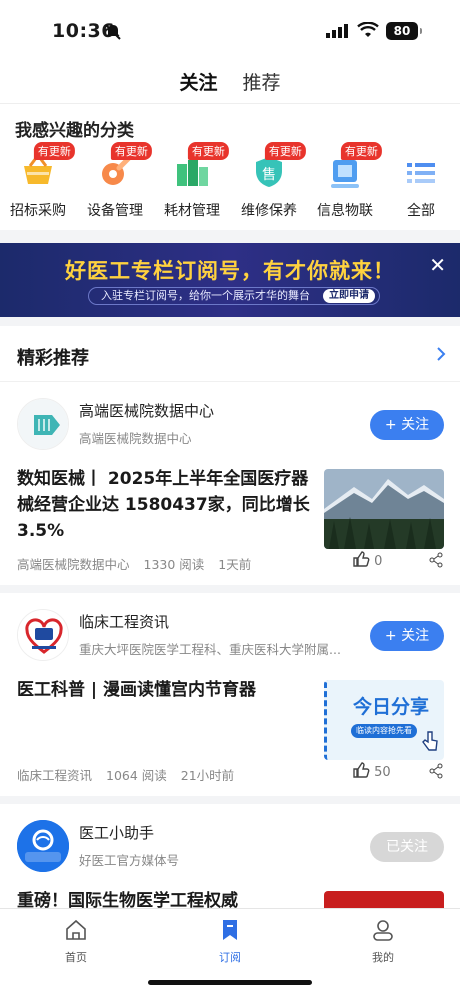 The width and height of the screenshot is (460, 997). I want to click on author-name: 临床工程资讯, so click(124, 621).